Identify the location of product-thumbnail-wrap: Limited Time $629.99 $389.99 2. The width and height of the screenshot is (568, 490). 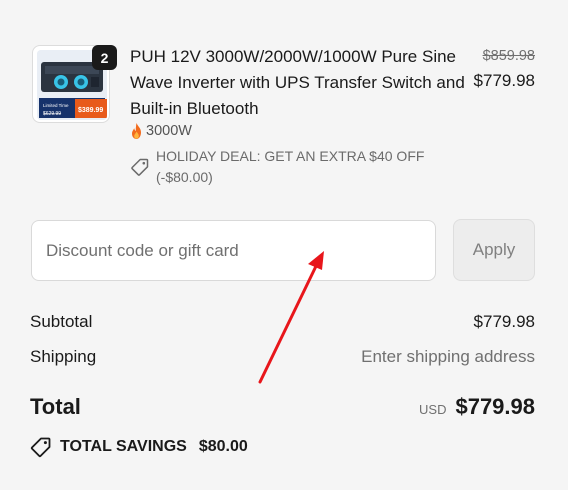
(74, 84).